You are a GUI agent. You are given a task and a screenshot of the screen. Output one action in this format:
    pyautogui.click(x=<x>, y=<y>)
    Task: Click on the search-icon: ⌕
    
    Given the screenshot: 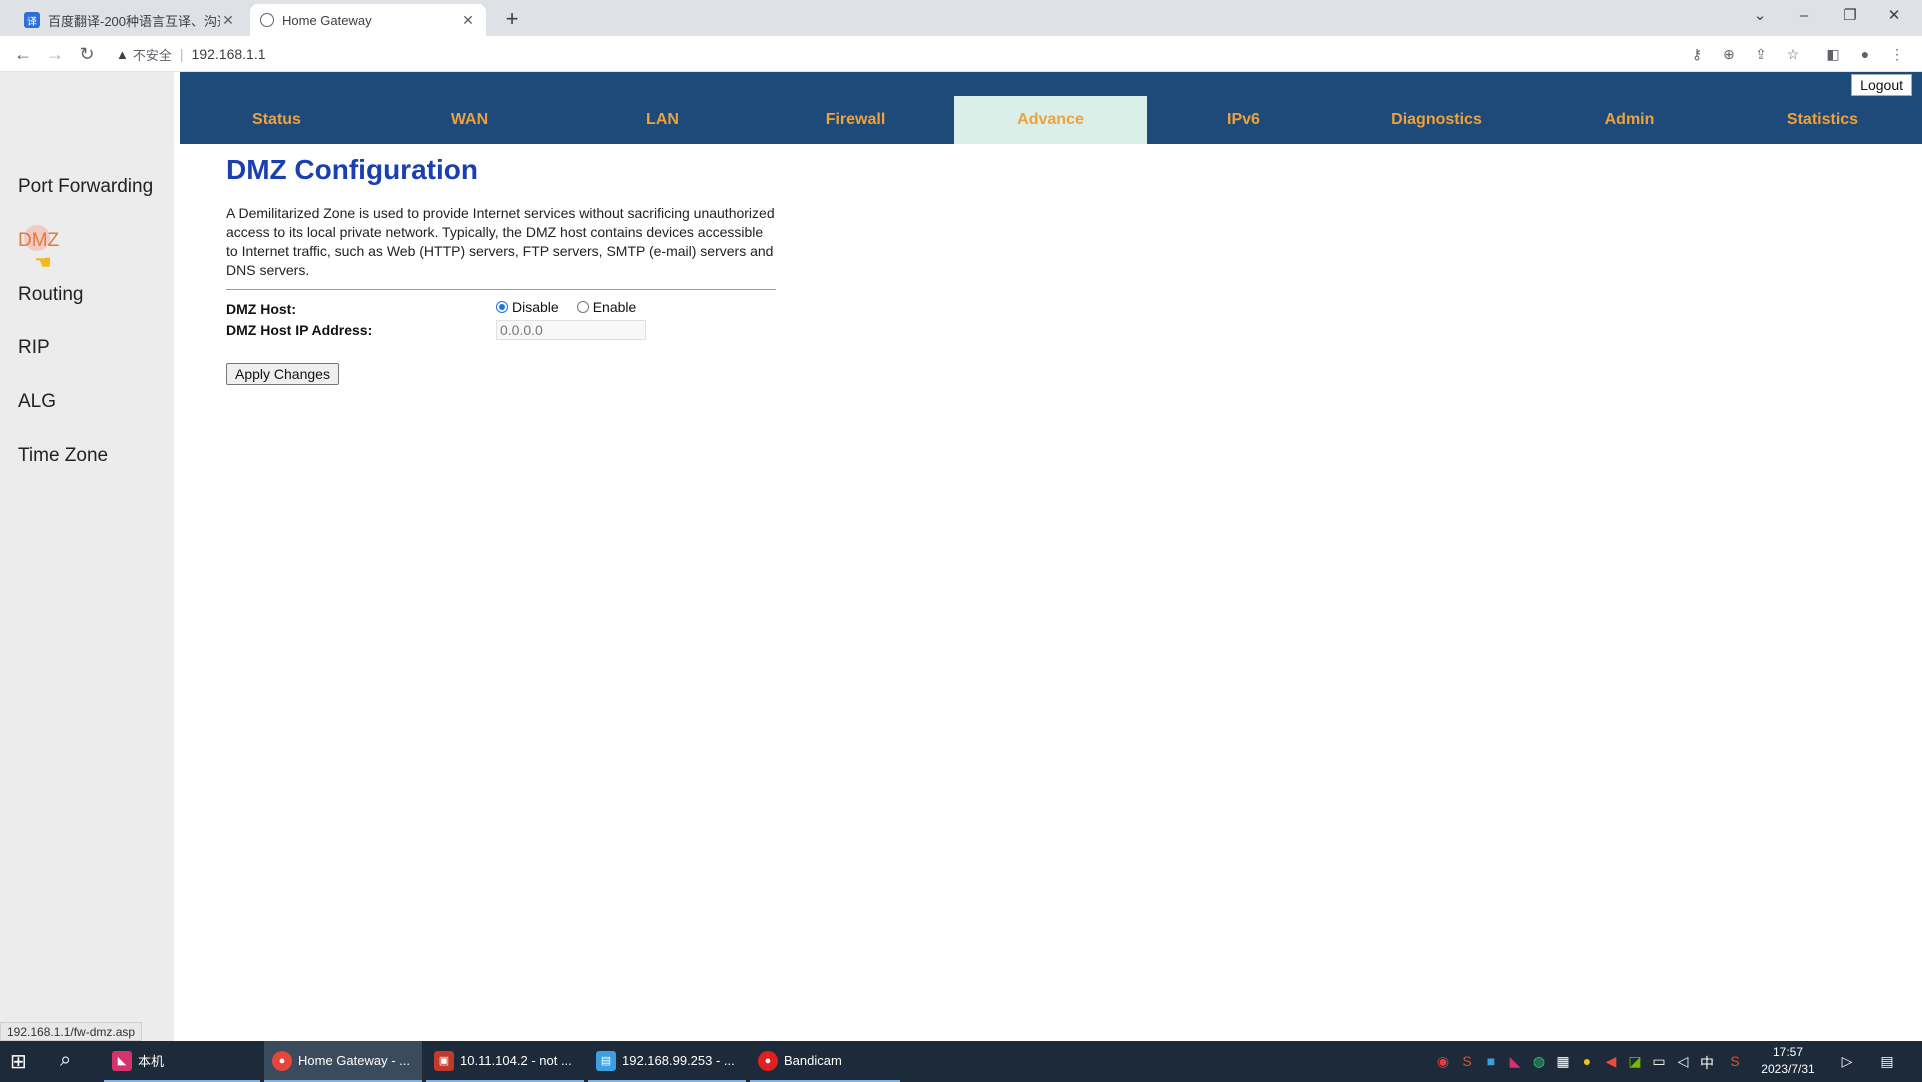 What is the action you would take?
    pyautogui.click(x=65, y=1060)
    